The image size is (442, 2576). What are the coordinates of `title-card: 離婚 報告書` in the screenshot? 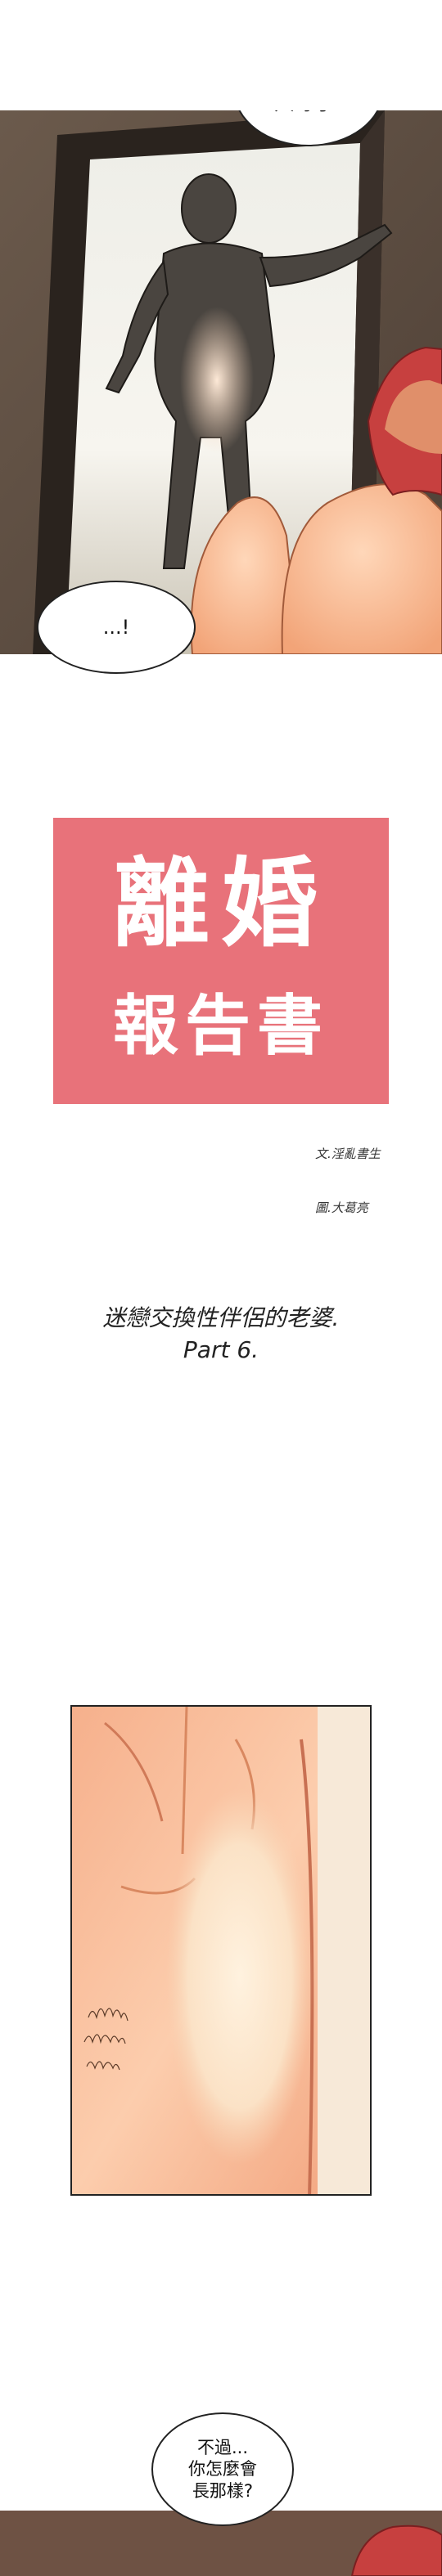 It's located at (221, 961).